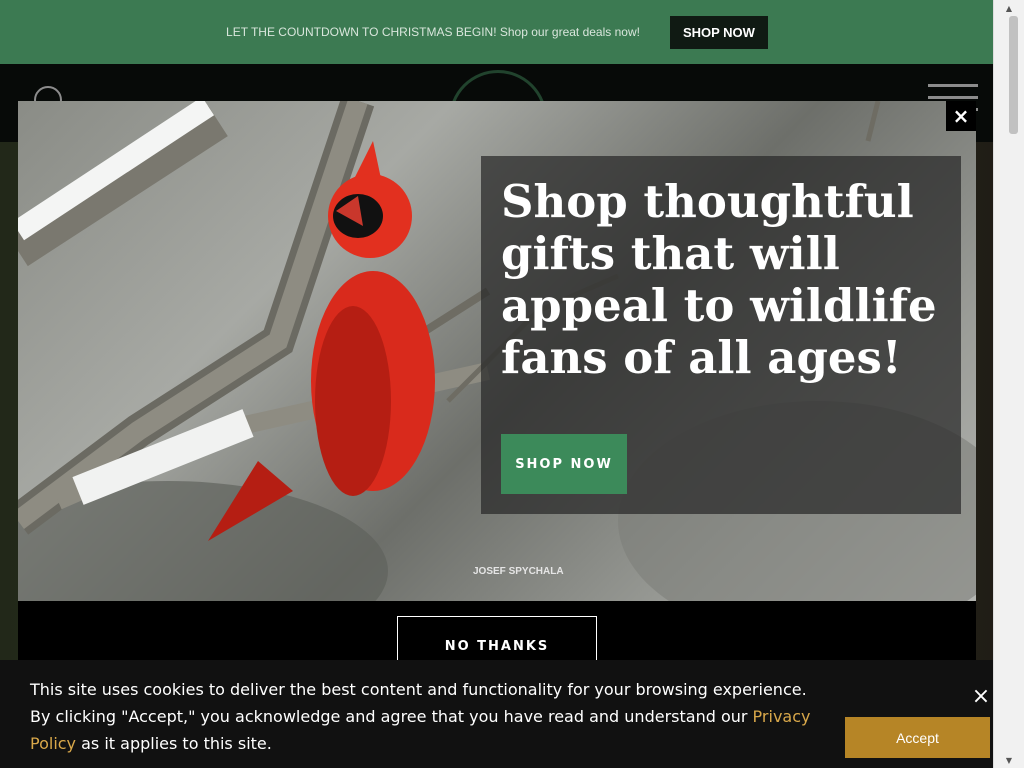 Image resolution: width=1024 pixels, height=768 pixels. What do you see at coordinates (564, 464) in the screenshot?
I see `modal-shop-now-button: SHOP NOW` at bounding box center [564, 464].